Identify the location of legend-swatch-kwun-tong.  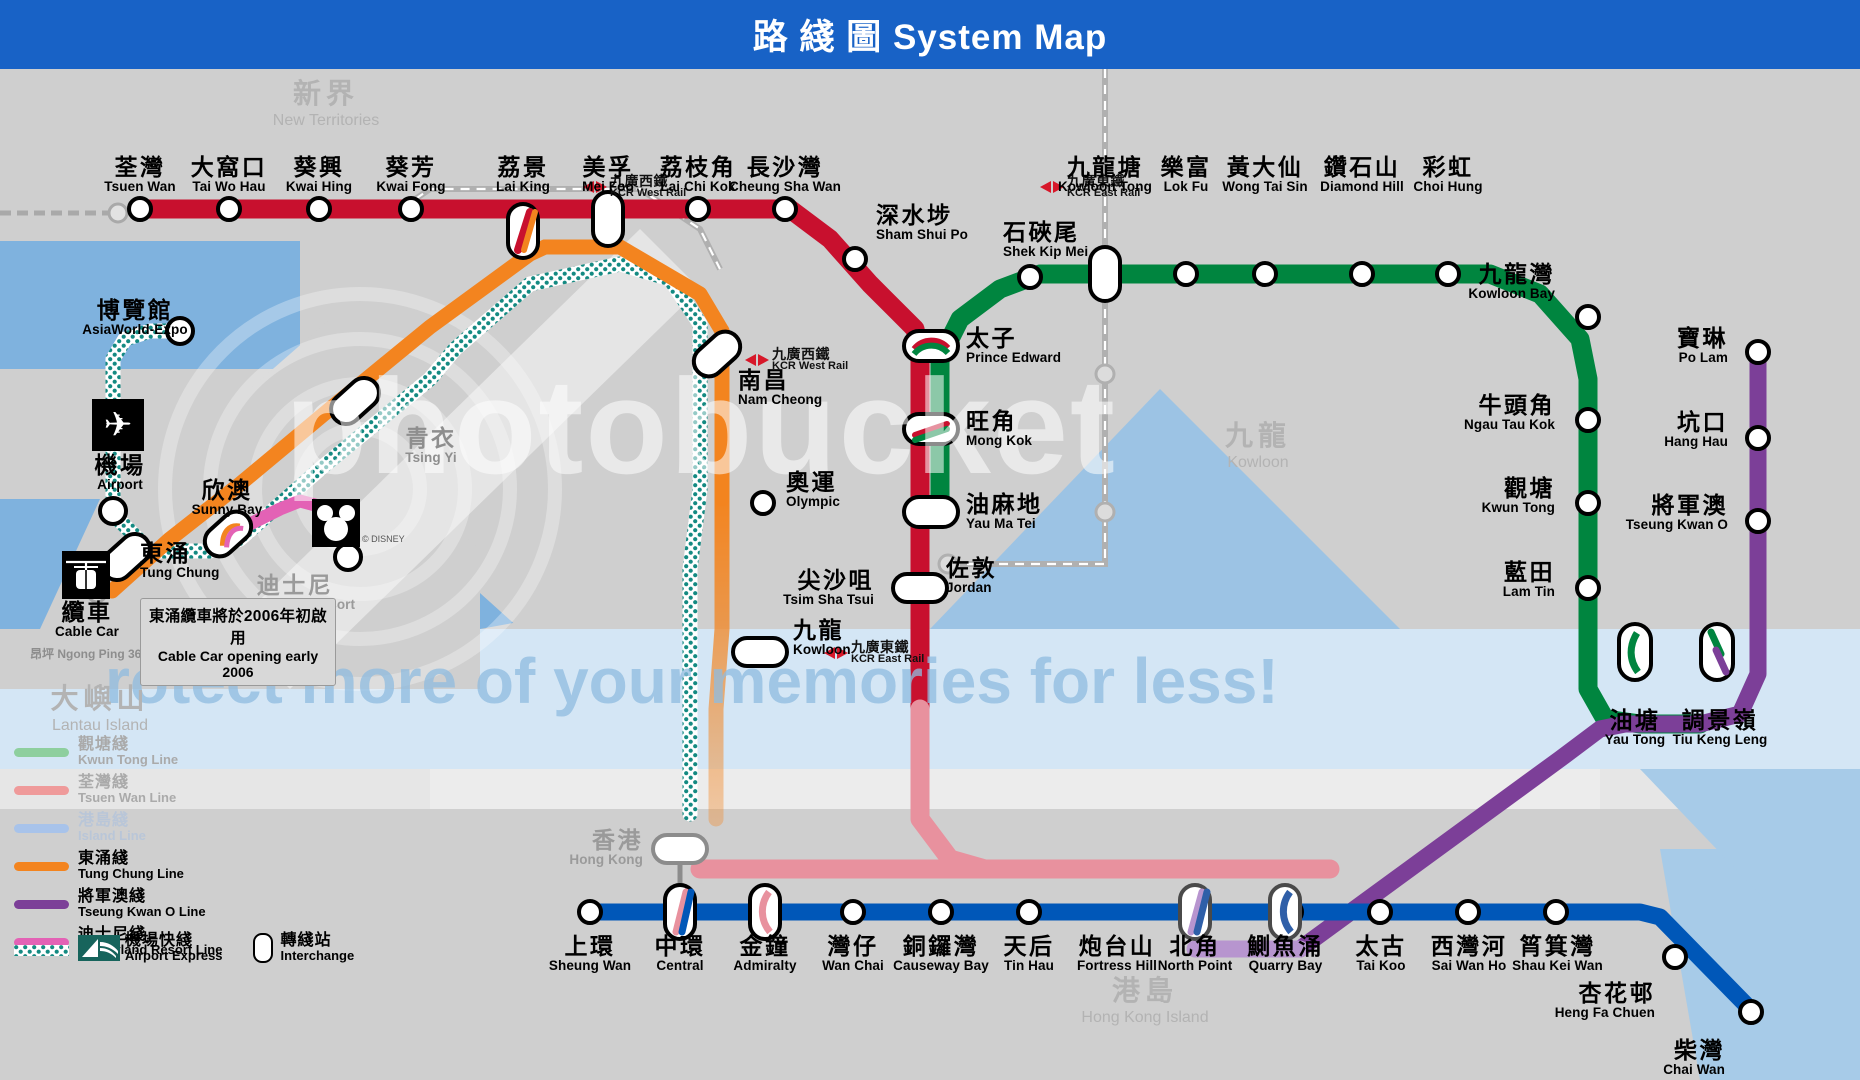
(41, 752).